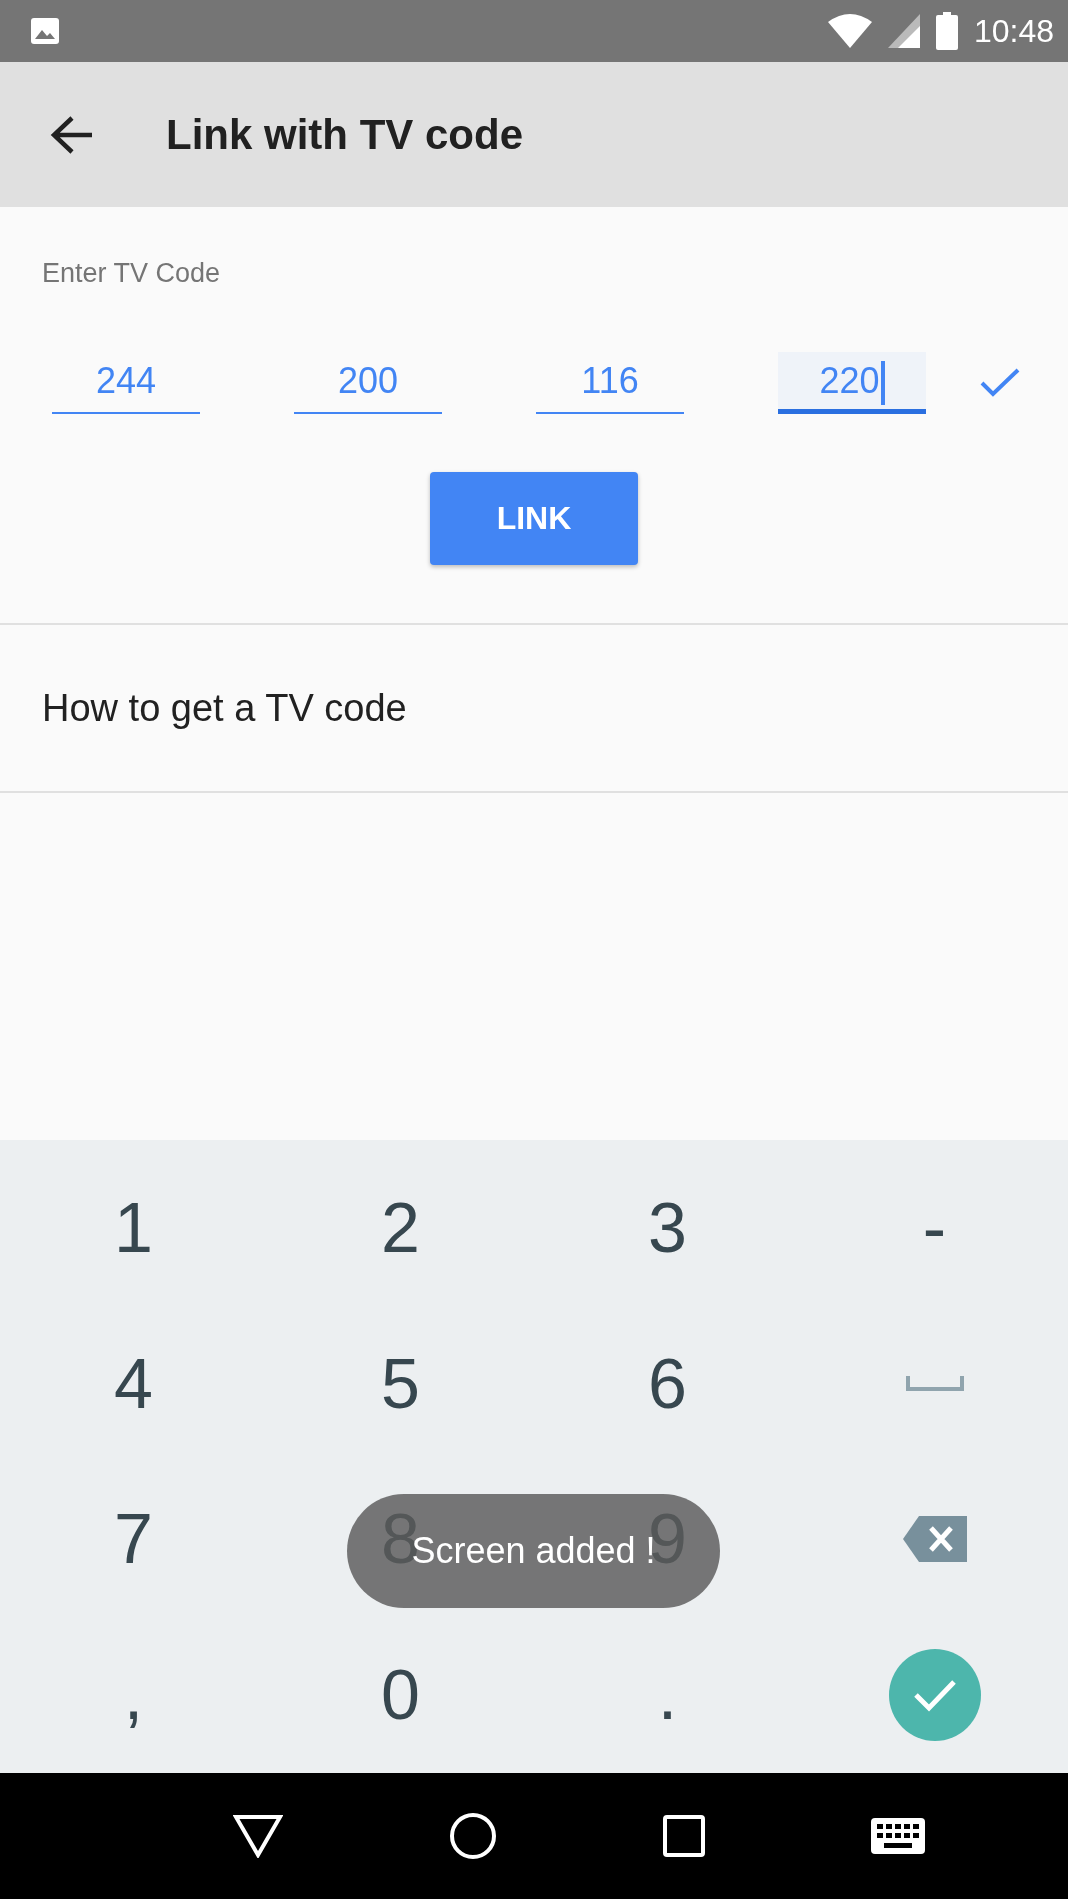 Image resolution: width=1068 pixels, height=1899 pixels. I want to click on keyboard-key: 2, so click(400, 1227).